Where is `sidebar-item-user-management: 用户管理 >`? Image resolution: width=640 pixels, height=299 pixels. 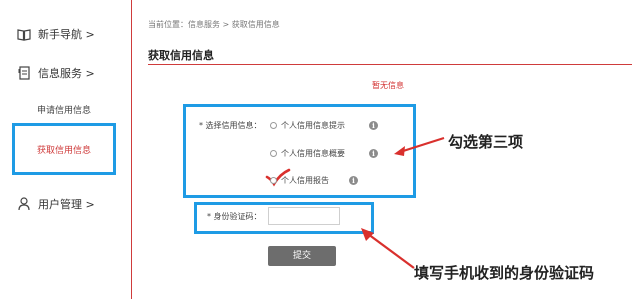
sidebar-item-user-management: 用户管理 > is located at coordinates (65, 204).